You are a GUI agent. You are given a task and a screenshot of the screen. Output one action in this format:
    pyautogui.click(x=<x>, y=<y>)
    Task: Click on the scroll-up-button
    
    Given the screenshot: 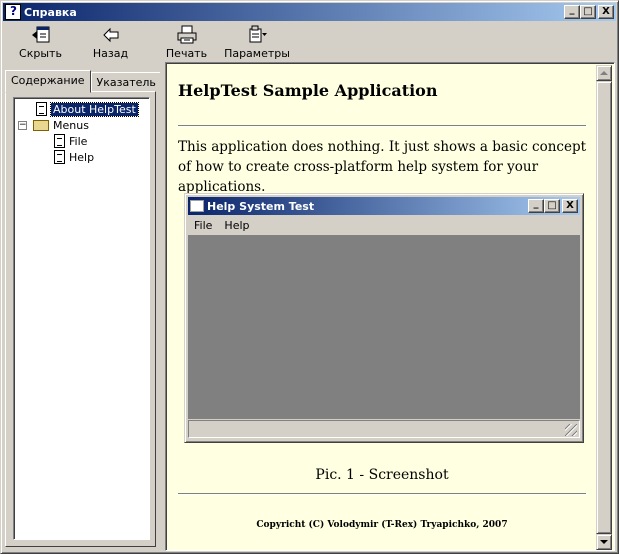 What is the action you would take?
    pyautogui.click(x=604, y=73)
    